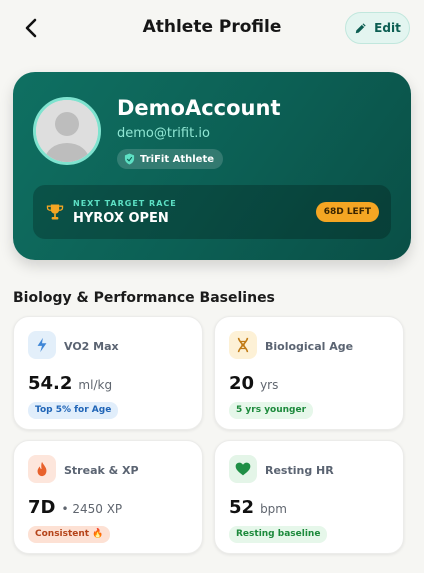 The width and height of the screenshot is (424, 573). I want to click on metric-unit: ml/kg, so click(95, 385).